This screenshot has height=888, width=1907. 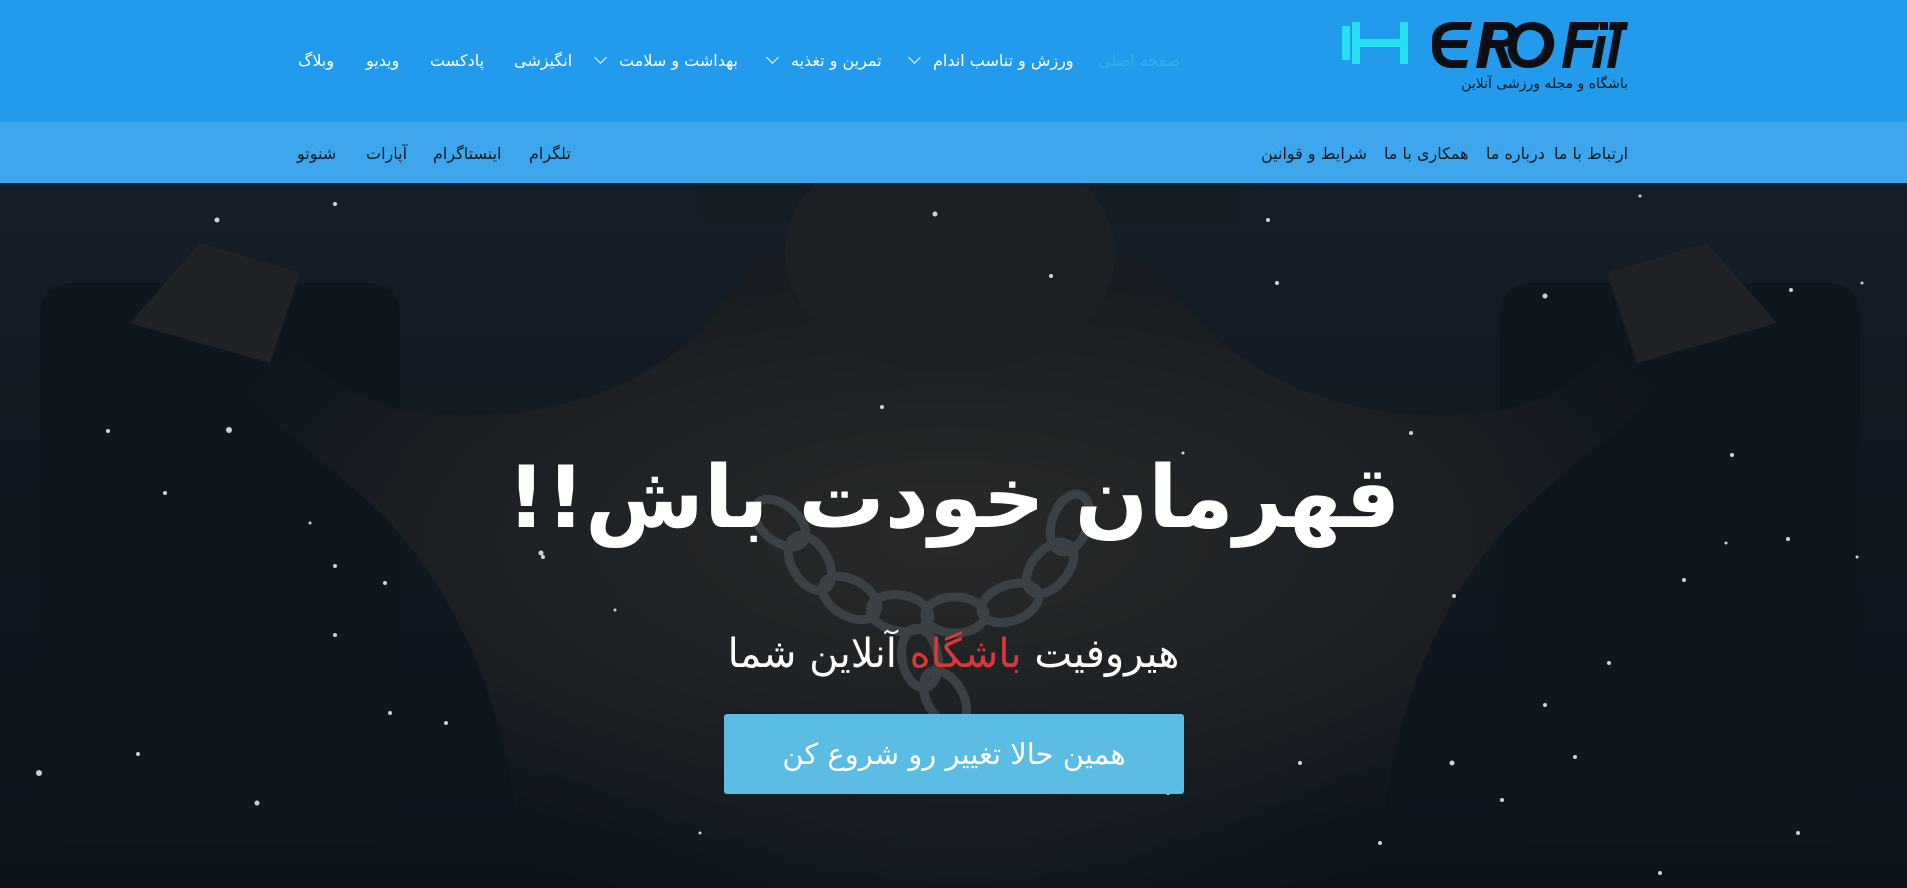 What do you see at coordinates (1426, 153) in the screenshot?
I see `sub-cooperation: همکاری با ما` at bounding box center [1426, 153].